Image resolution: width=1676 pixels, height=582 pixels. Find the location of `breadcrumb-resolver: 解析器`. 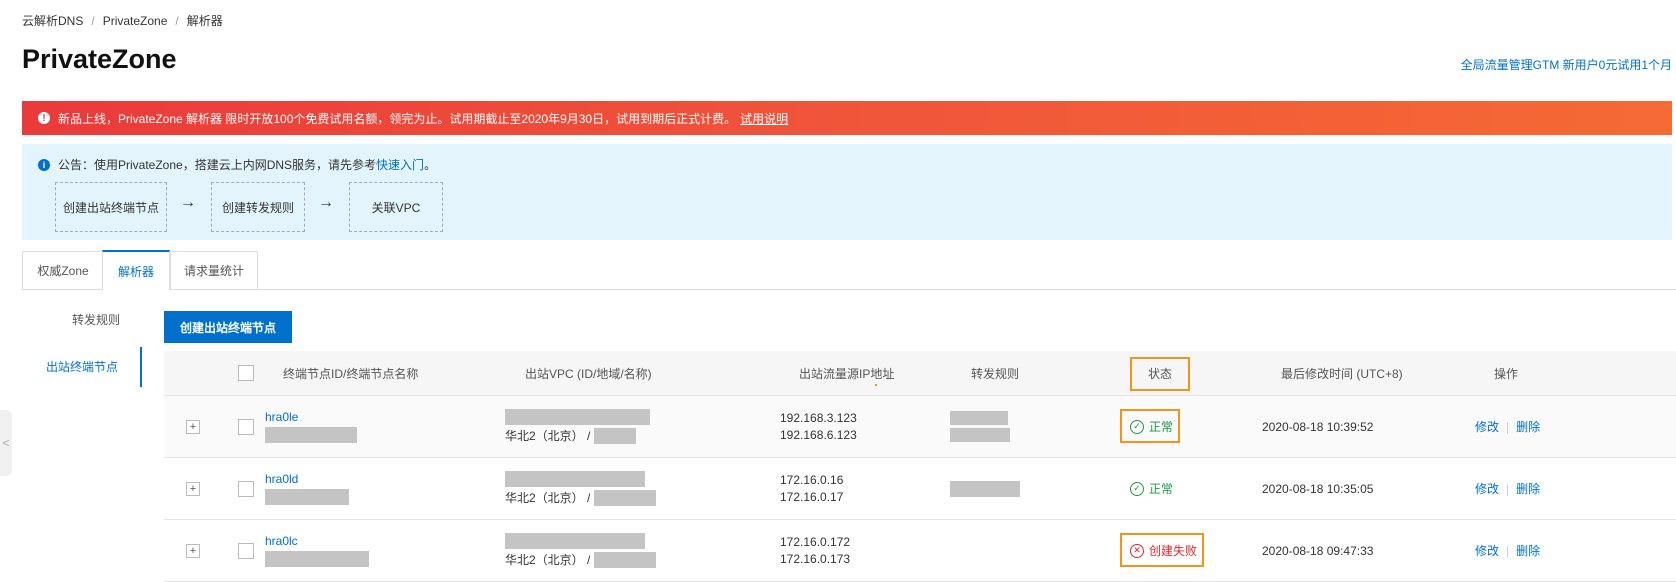

breadcrumb-resolver: 解析器 is located at coordinates (204, 21).